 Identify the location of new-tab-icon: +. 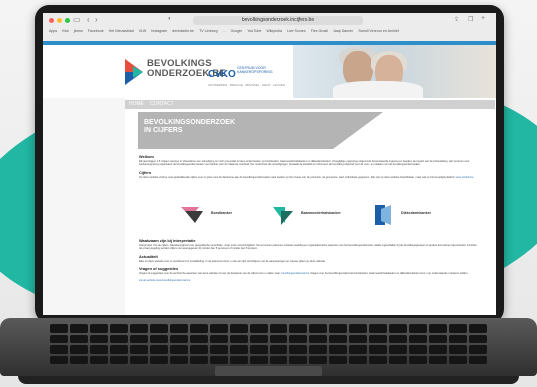
(483, 18).